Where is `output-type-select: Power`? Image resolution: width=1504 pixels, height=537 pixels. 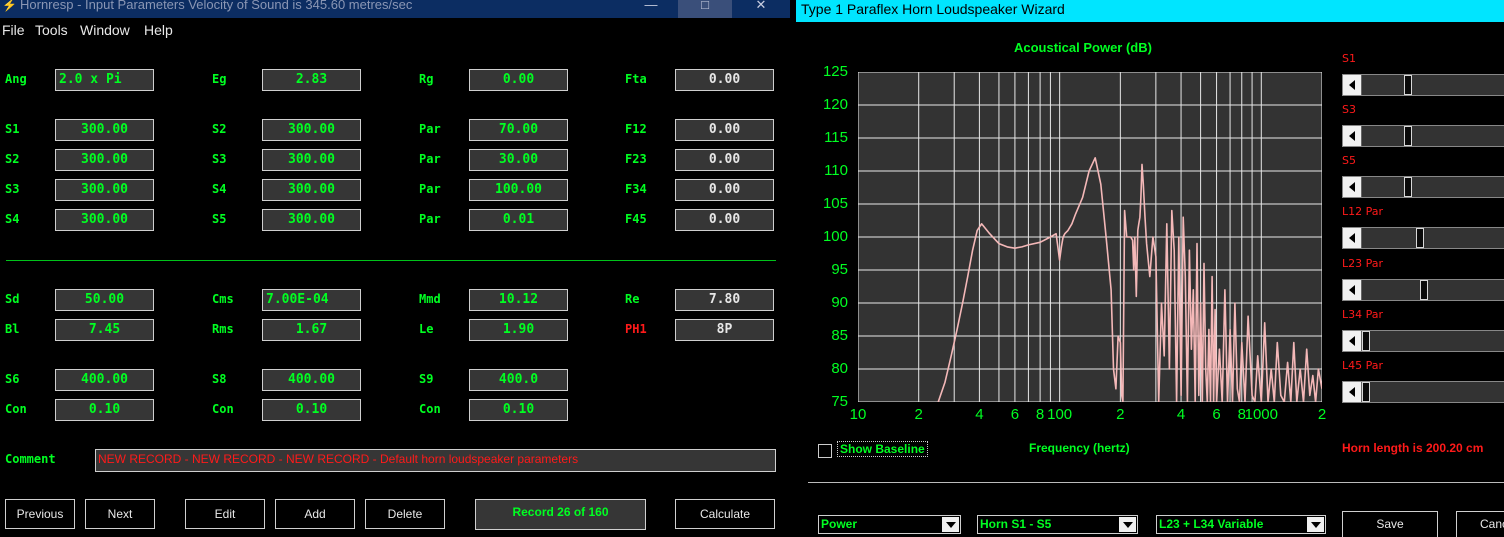
output-type-select: Power is located at coordinates (889, 524).